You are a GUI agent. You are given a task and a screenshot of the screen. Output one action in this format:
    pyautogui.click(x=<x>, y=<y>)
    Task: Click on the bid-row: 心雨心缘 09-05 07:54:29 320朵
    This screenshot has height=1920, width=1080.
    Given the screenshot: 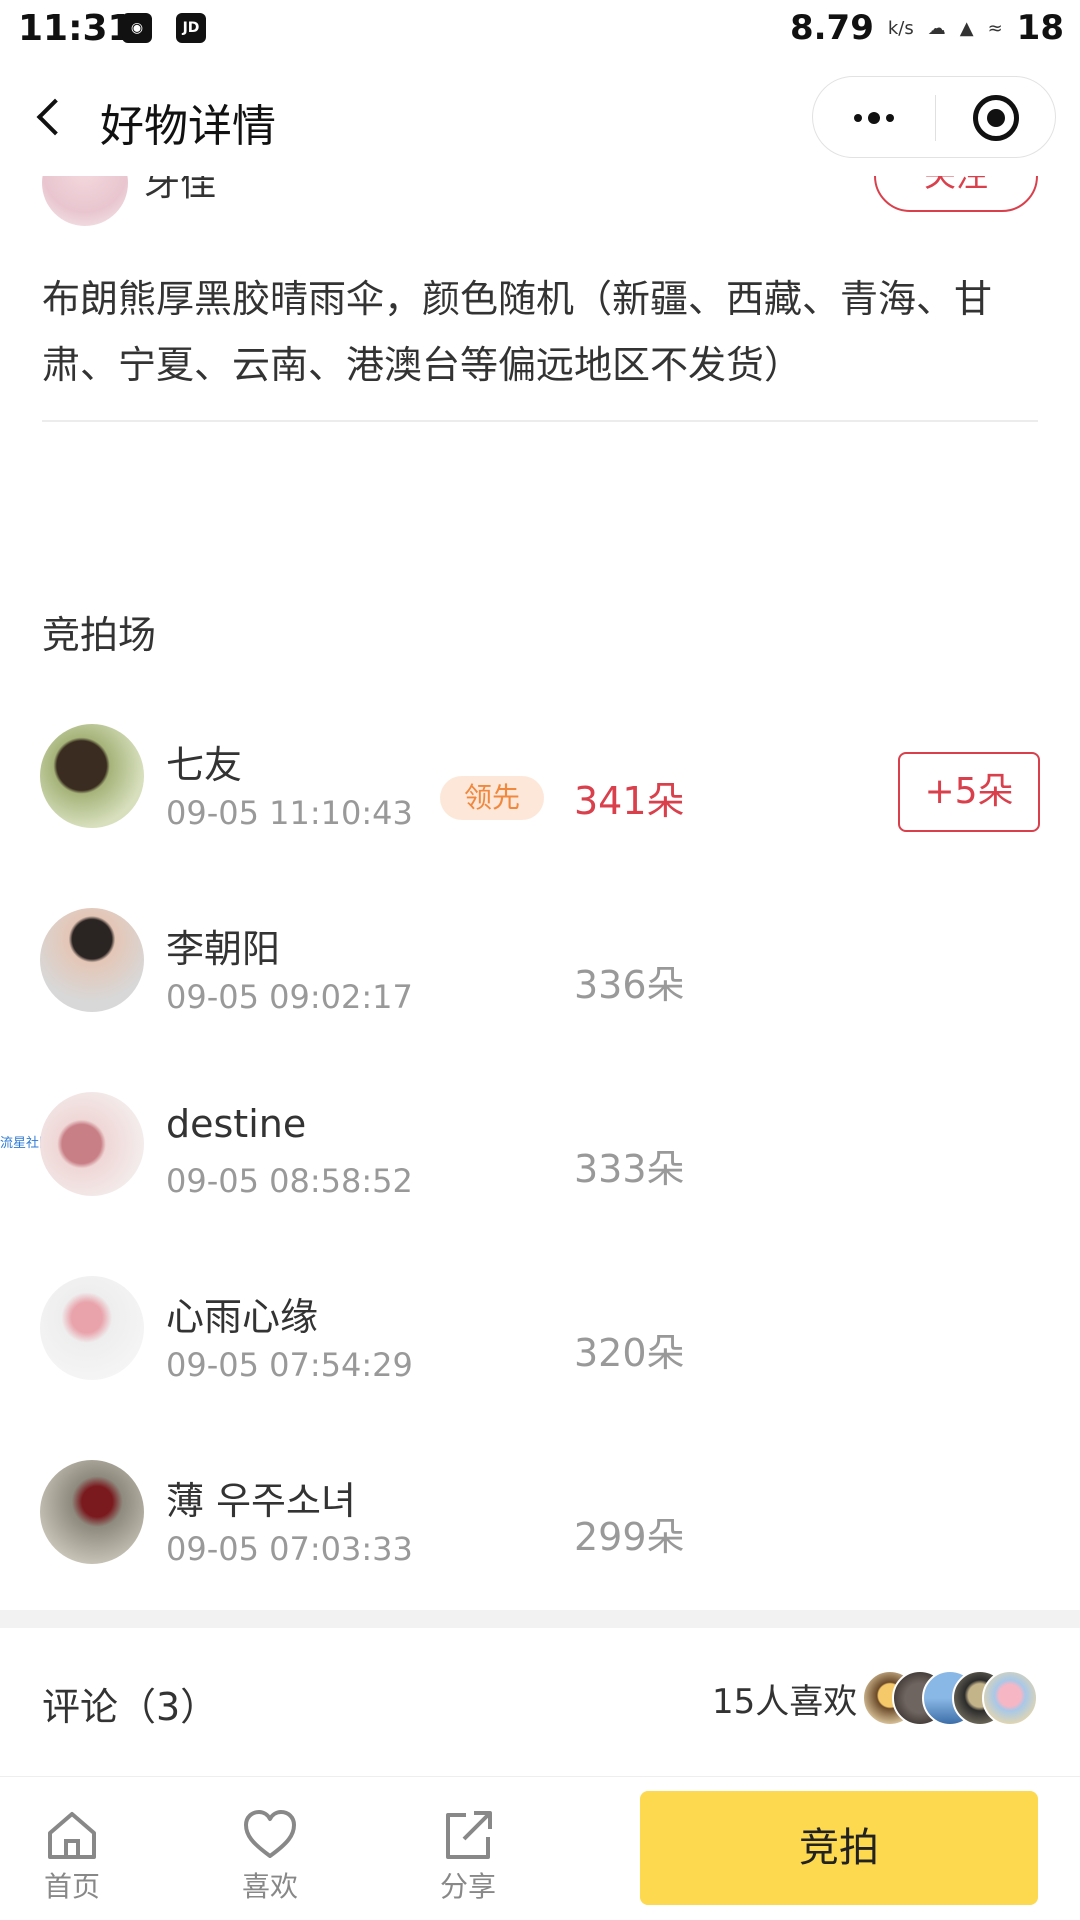 What is the action you would take?
    pyautogui.click(x=540, y=1364)
    